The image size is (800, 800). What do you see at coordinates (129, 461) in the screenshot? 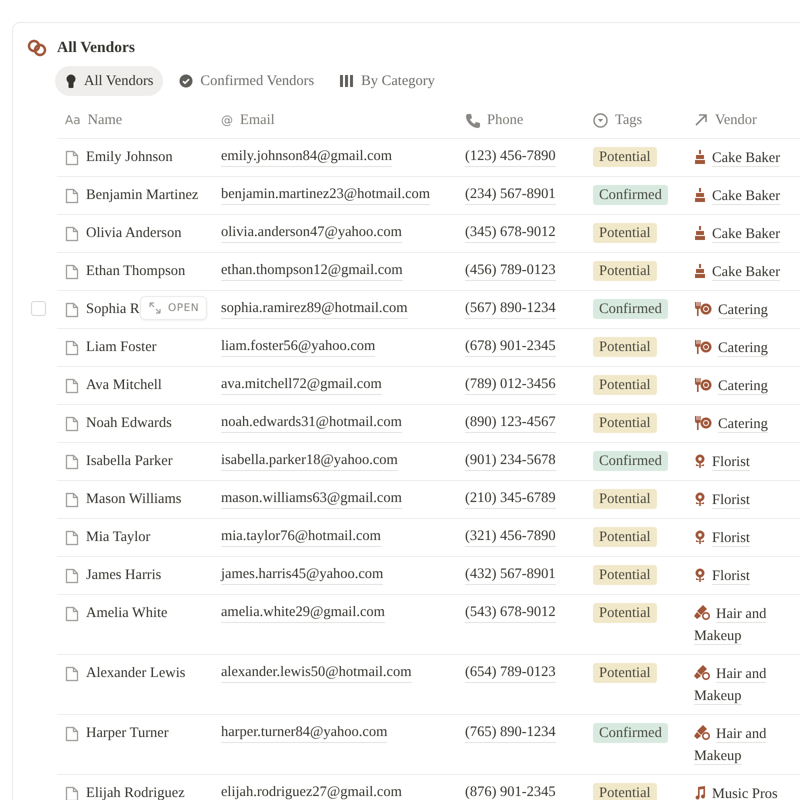
I see `row-name: Isabella Parker` at bounding box center [129, 461].